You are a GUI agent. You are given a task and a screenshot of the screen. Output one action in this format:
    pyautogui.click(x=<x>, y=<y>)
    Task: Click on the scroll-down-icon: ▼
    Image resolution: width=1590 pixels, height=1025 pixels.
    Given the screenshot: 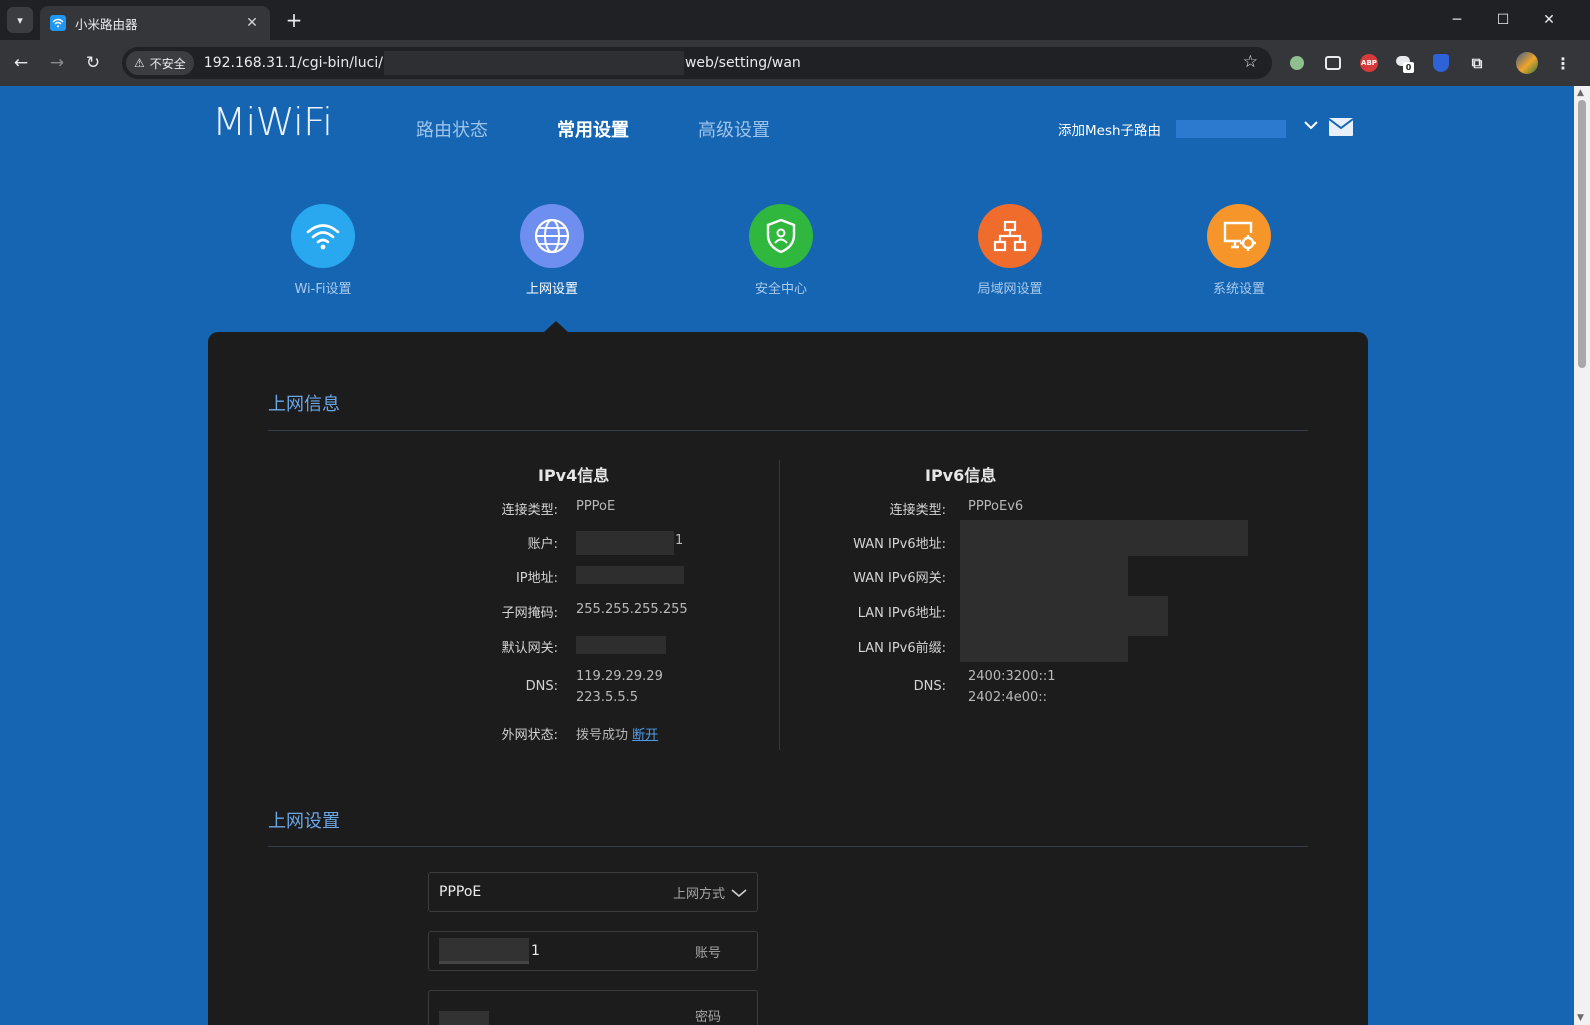 What is the action you would take?
    pyautogui.click(x=1580, y=1018)
    